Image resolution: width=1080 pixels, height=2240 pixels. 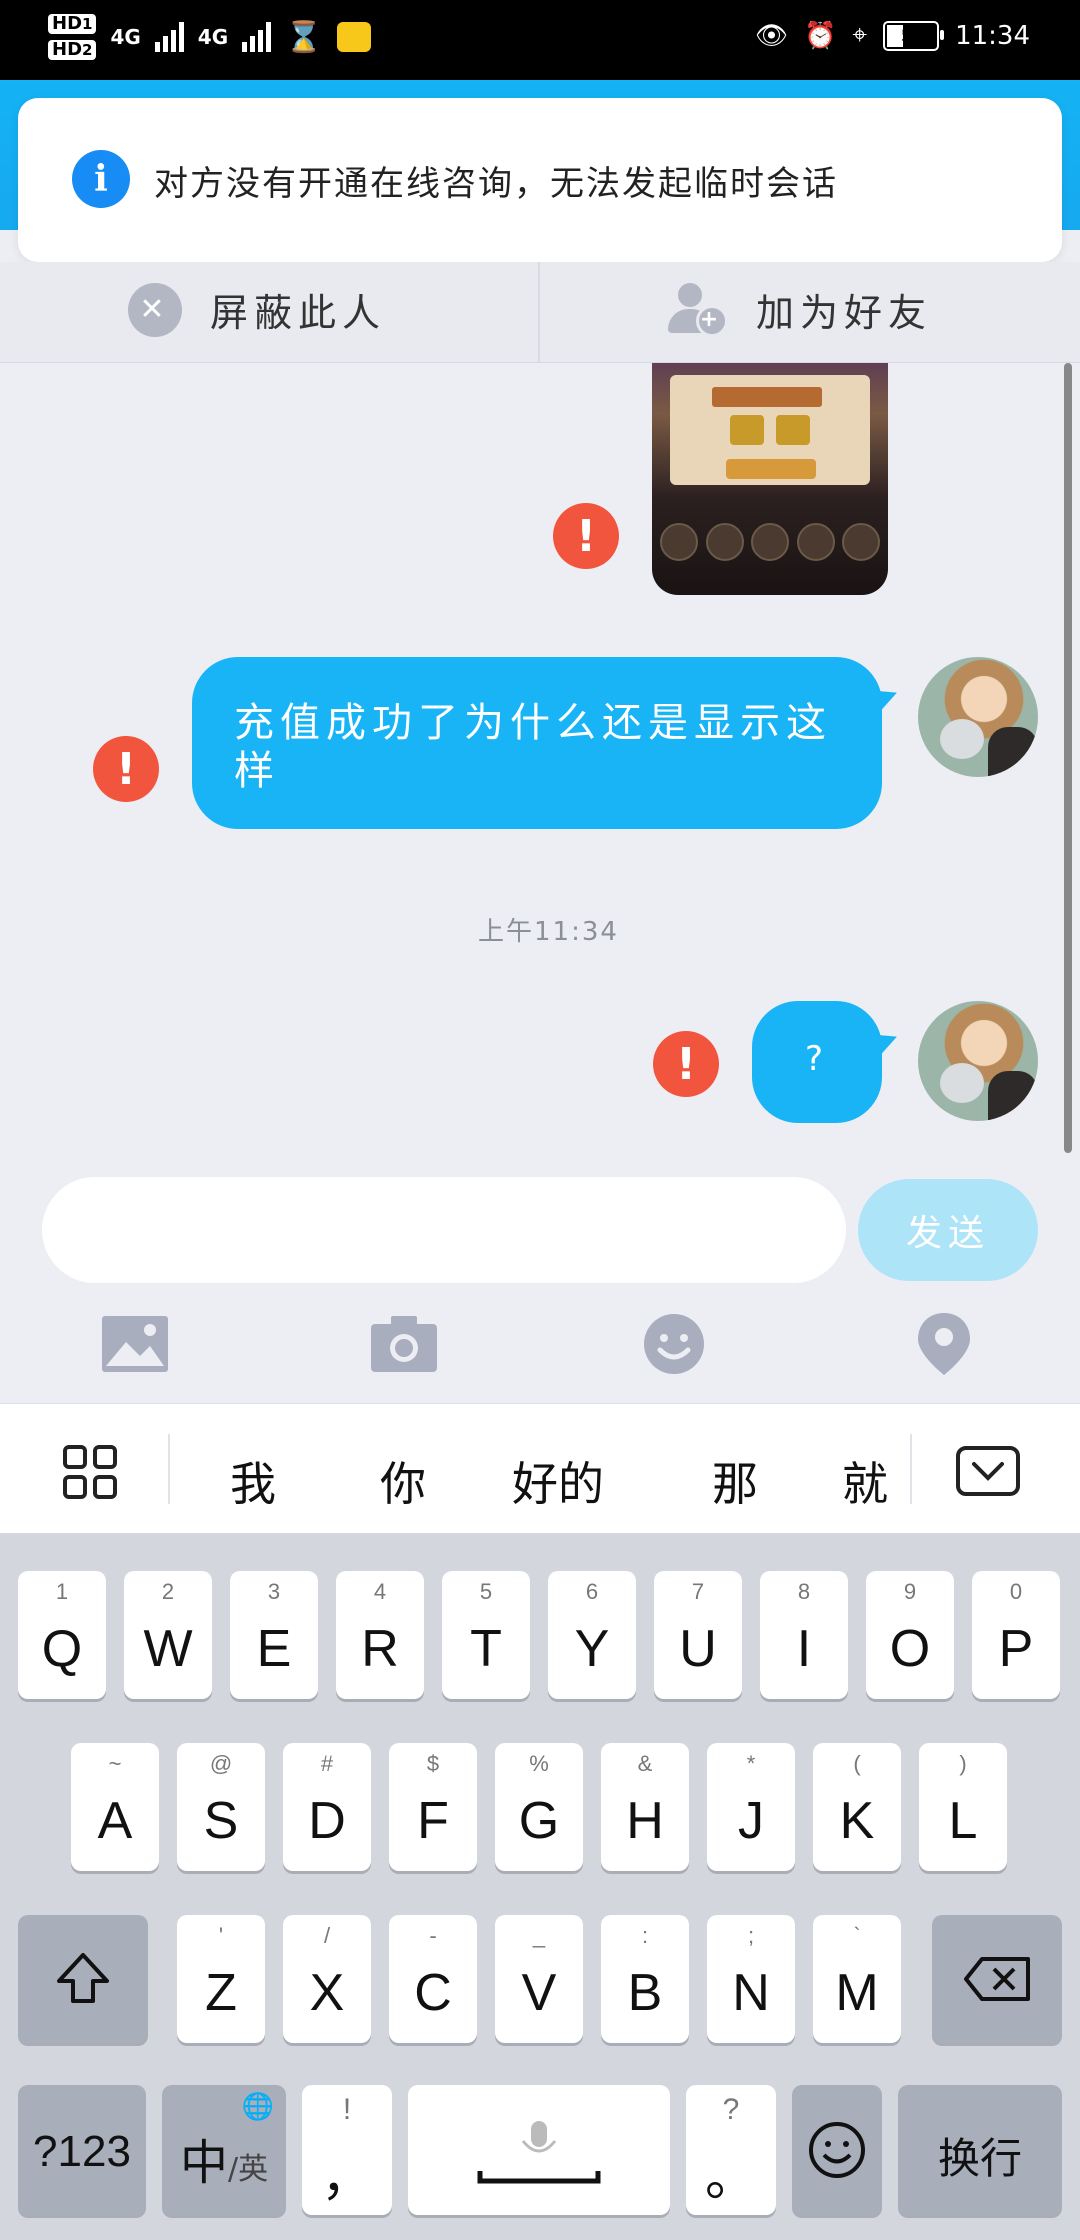 What do you see at coordinates (1068, 758) in the screenshot?
I see `scrollbar` at bounding box center [1068, 758].